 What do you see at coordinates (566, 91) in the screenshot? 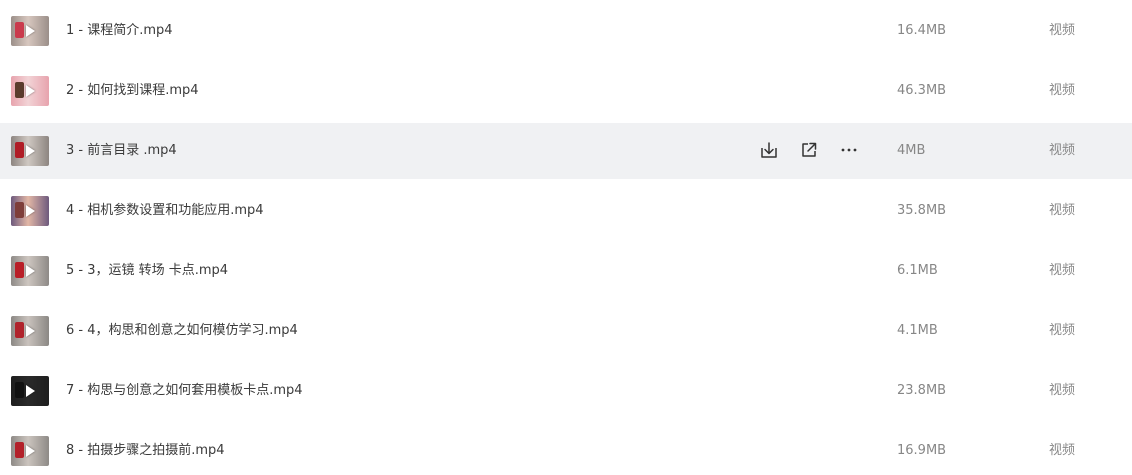
I see `file-row: 2 - 如何找到课程.mp4 46.3MB 视频` at bounding box center [566, 91].